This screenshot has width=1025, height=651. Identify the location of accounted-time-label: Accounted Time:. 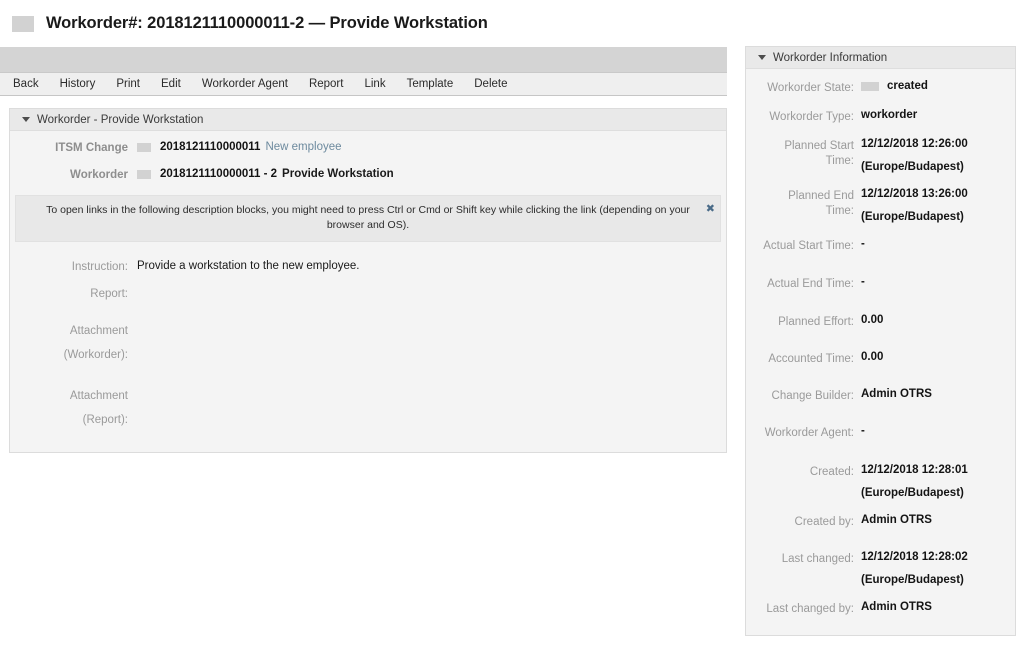
(811, 359).